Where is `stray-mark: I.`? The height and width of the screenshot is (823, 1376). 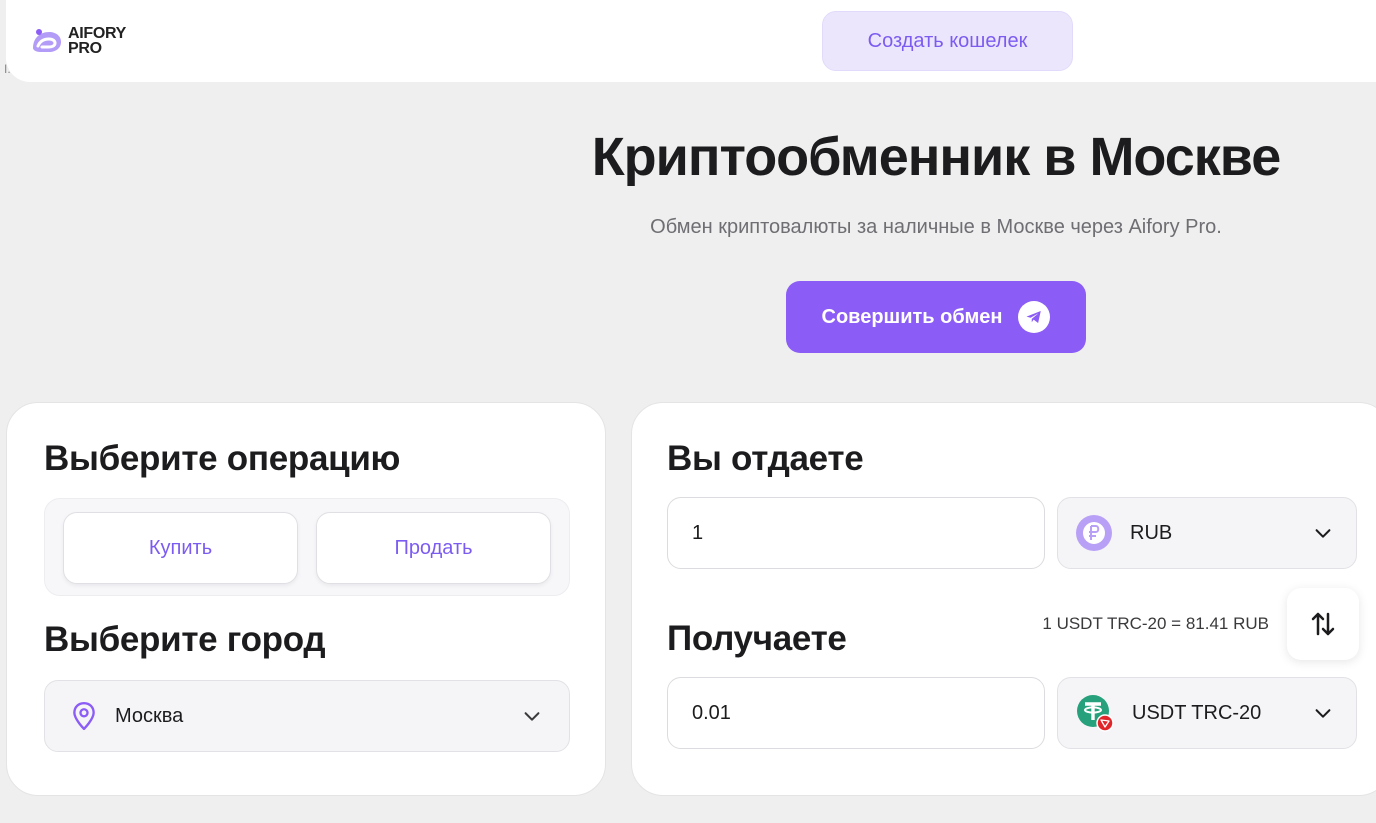
stray-mark: I. is located at coordinates (7, 69).